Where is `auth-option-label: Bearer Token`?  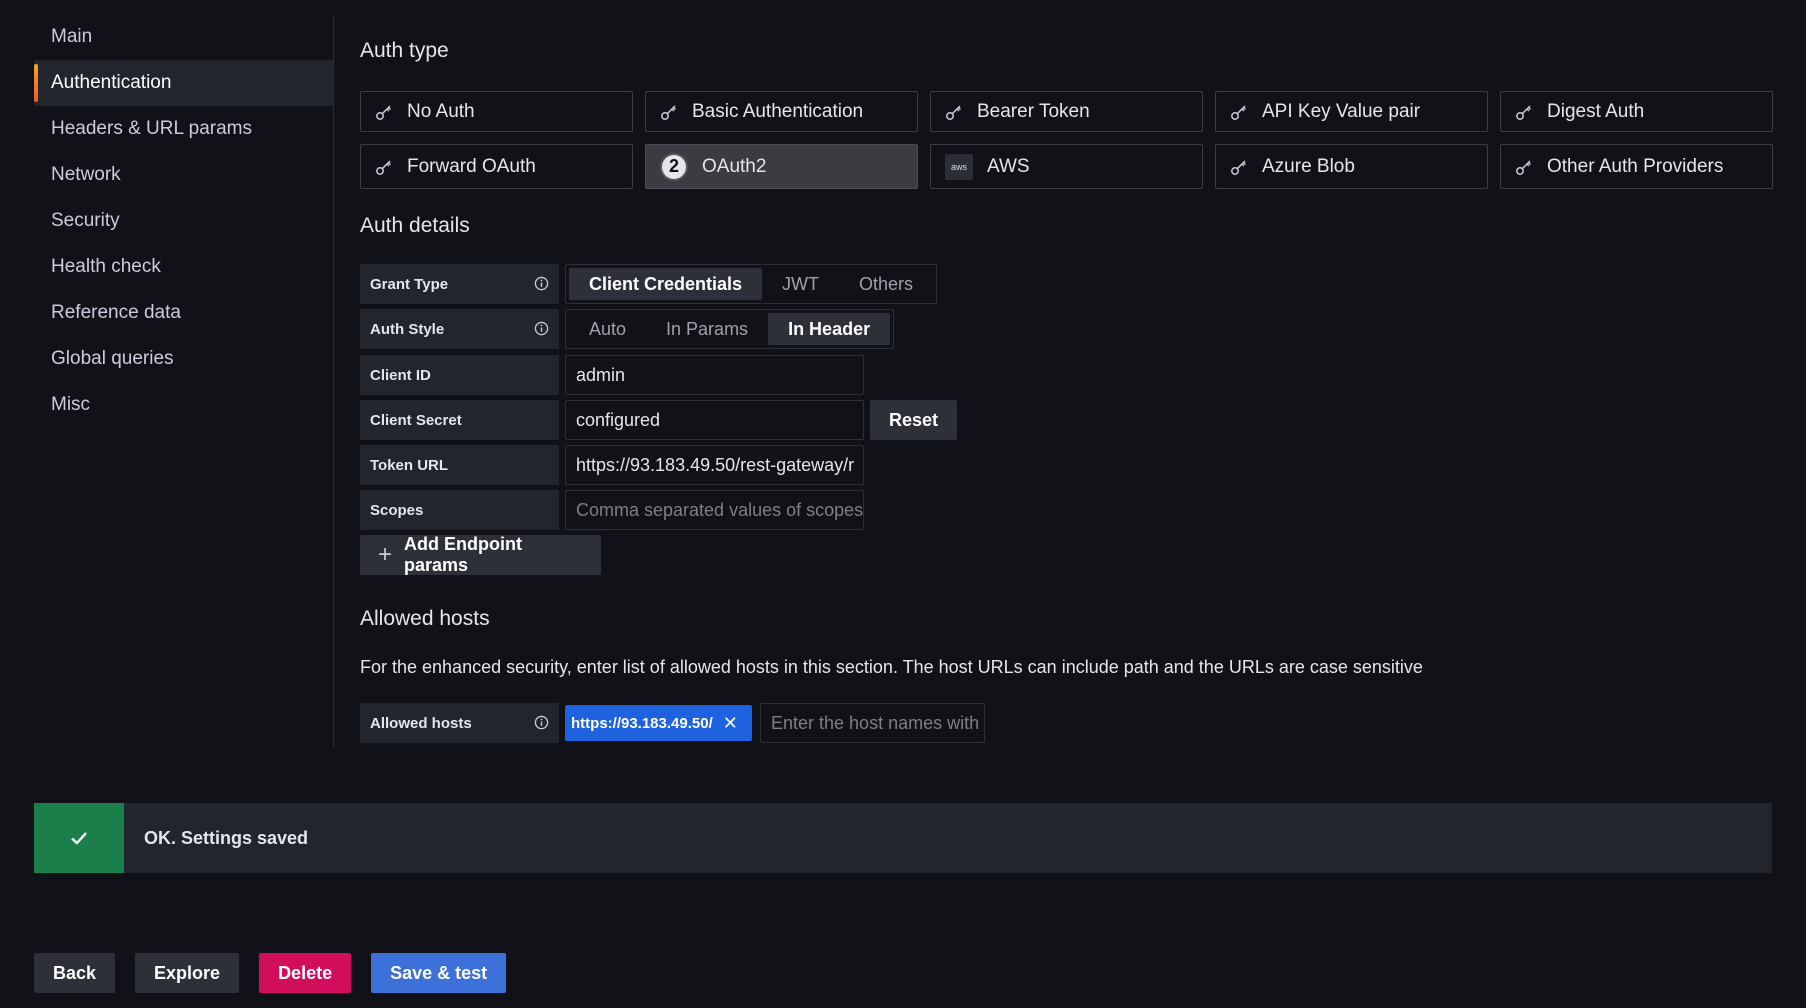 auth-option-label: Bearer Token is located at coordinates (1033, 111).